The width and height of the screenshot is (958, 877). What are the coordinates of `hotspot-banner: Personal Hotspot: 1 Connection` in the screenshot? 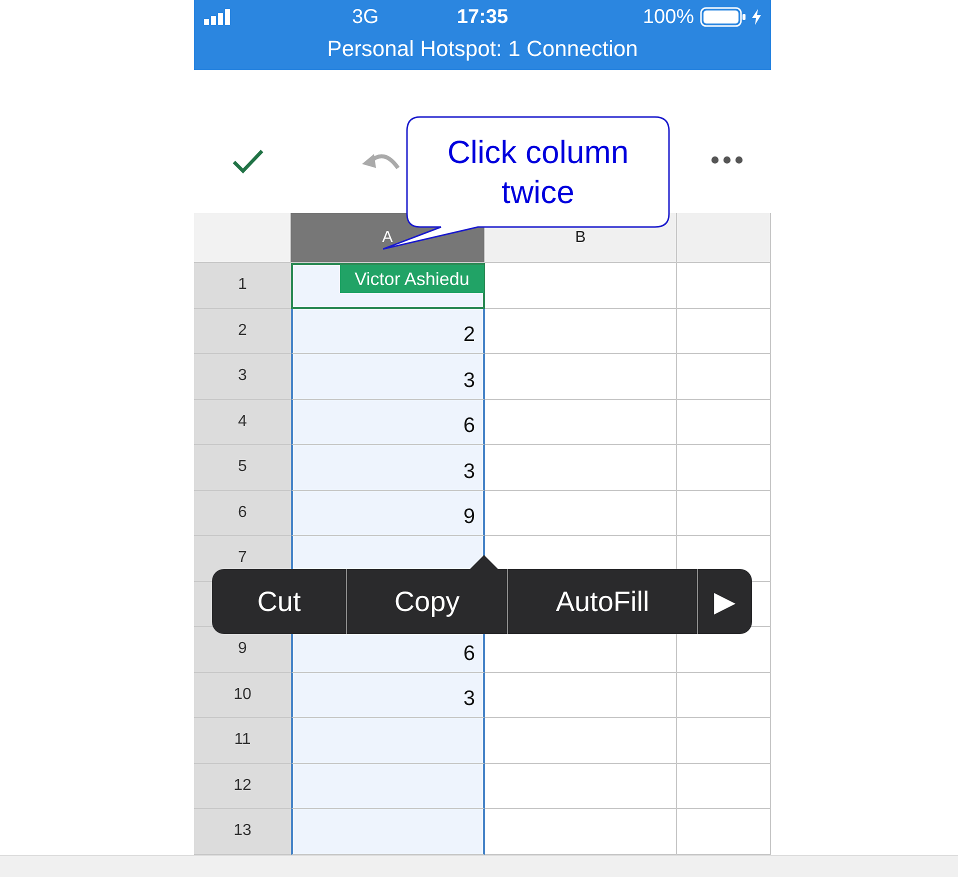 It's located at (482, 49).